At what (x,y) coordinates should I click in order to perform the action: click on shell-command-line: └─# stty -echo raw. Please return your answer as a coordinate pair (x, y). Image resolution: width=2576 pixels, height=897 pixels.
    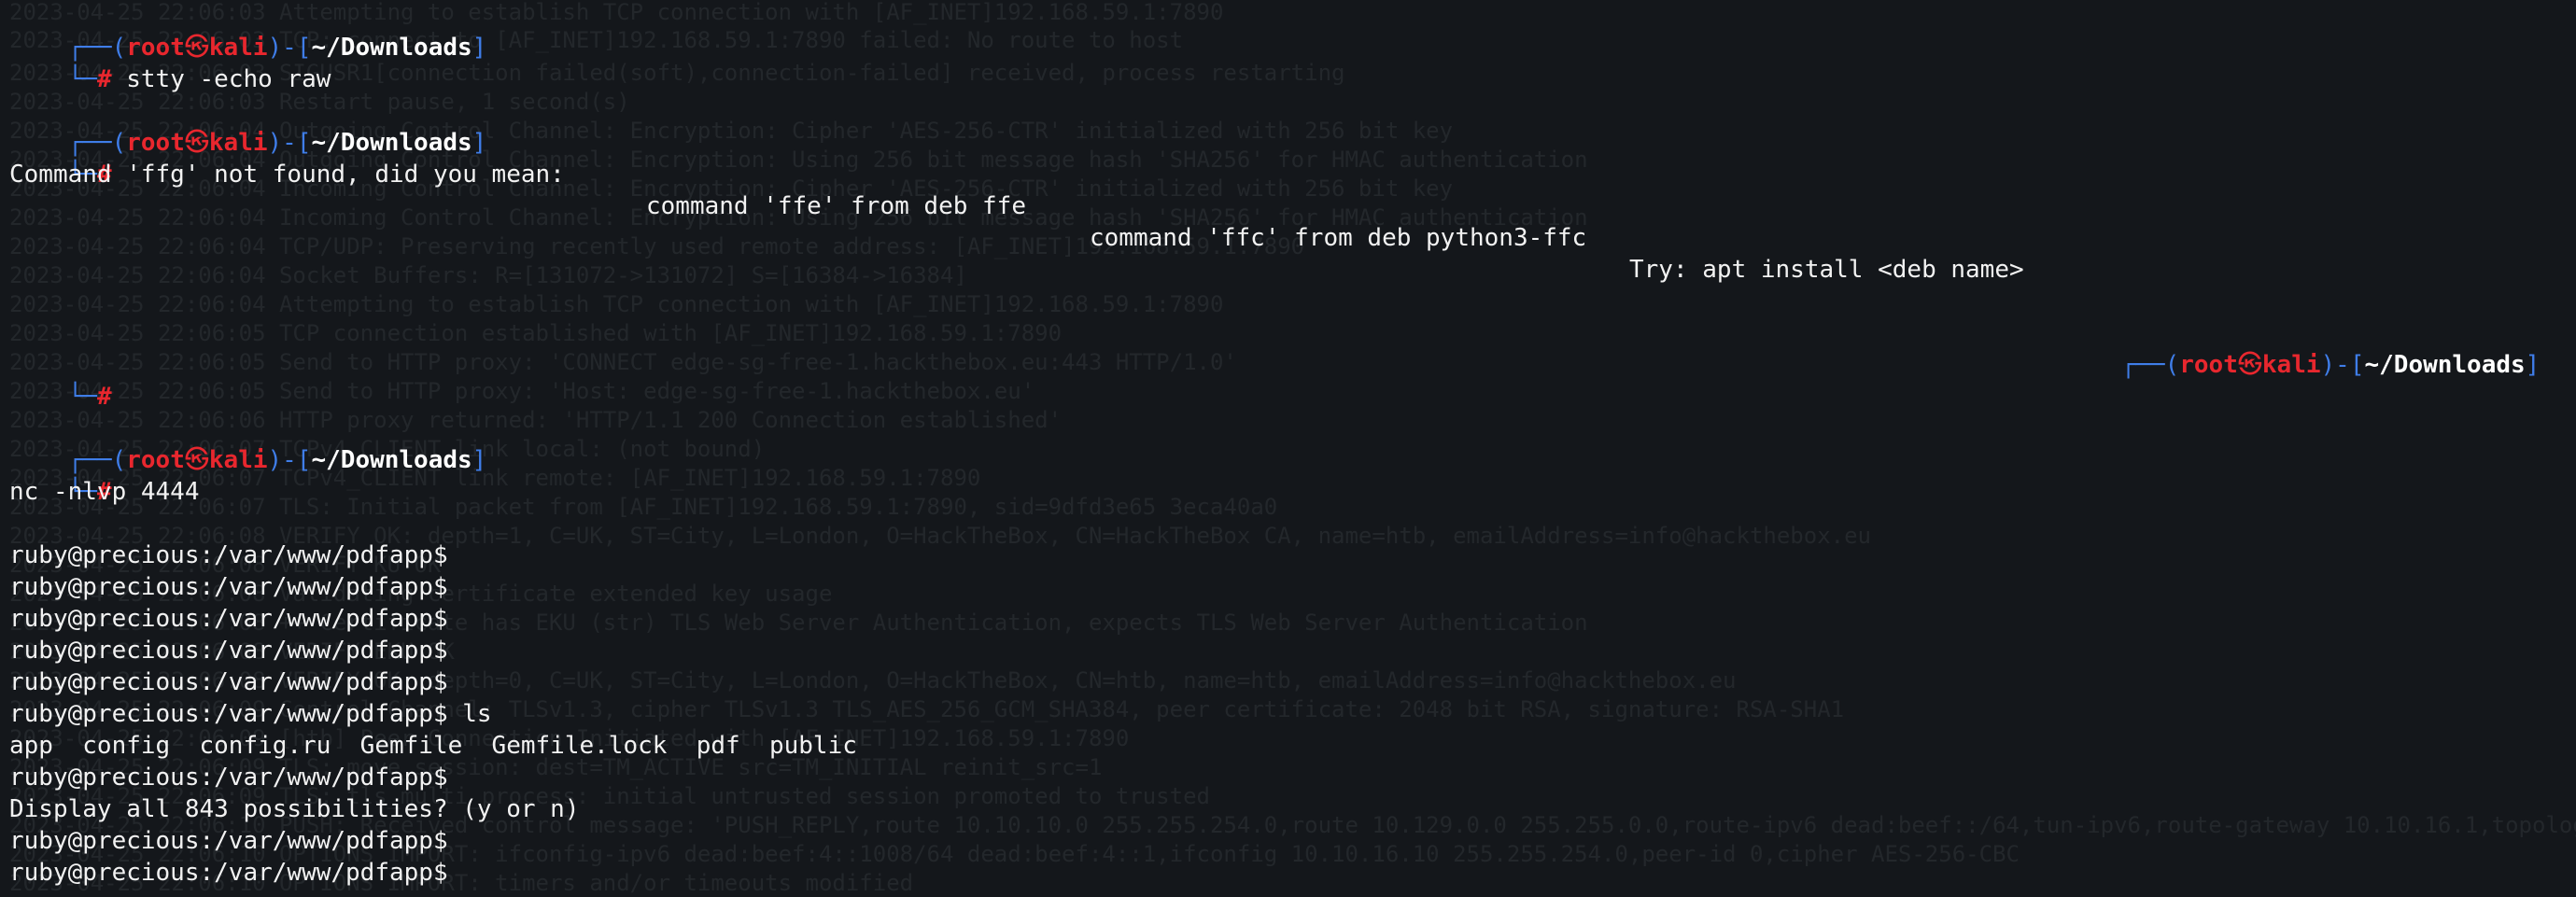
    Looking at the image, I should click on (170, 62).